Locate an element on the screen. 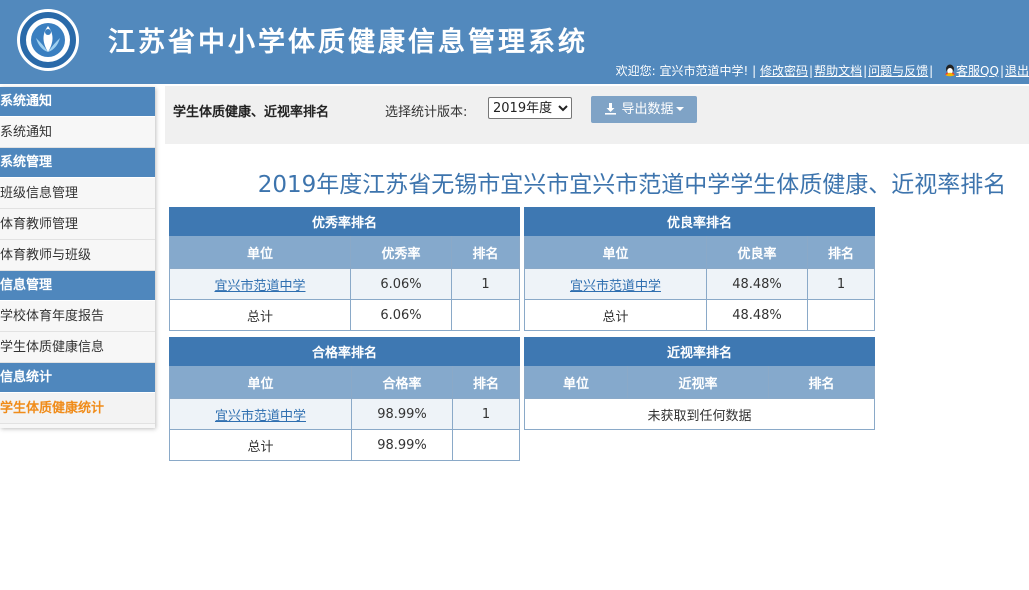  table-row-total: 总计 98.99% is located at coordinates (345, 445).